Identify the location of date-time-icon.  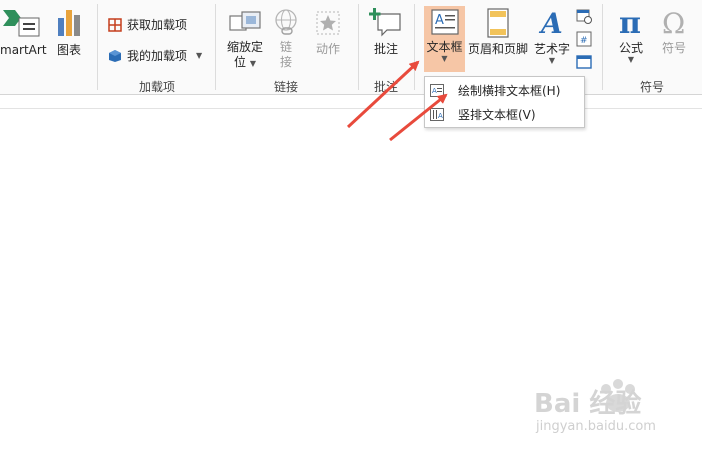
(584, 16).